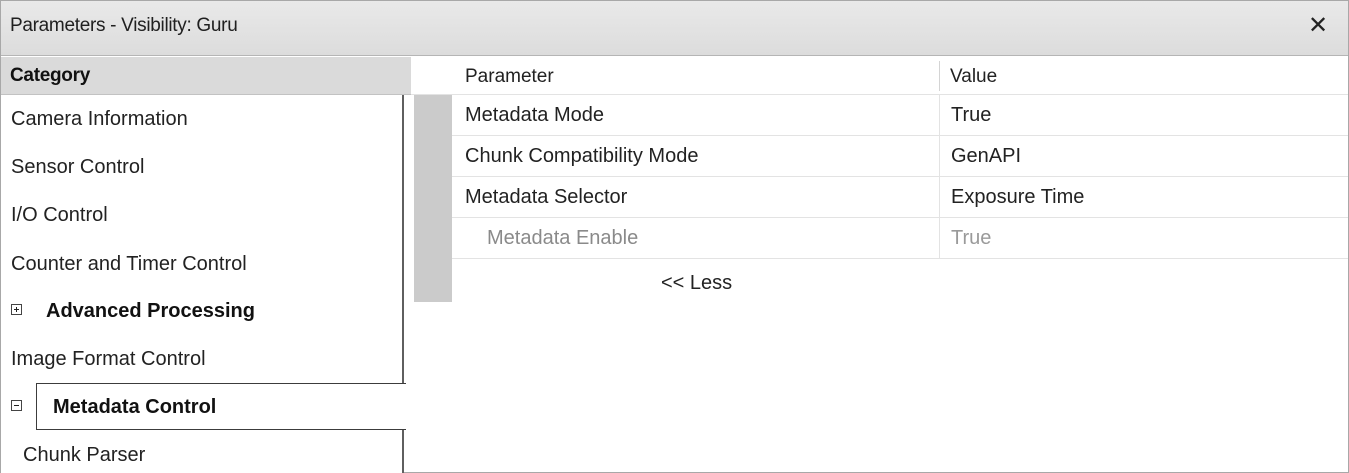 The image size is (1349, 473). Describe the element at coordinates (509, 77) in the screenshot. I see `column-header-parameter: Parameter` at that location.